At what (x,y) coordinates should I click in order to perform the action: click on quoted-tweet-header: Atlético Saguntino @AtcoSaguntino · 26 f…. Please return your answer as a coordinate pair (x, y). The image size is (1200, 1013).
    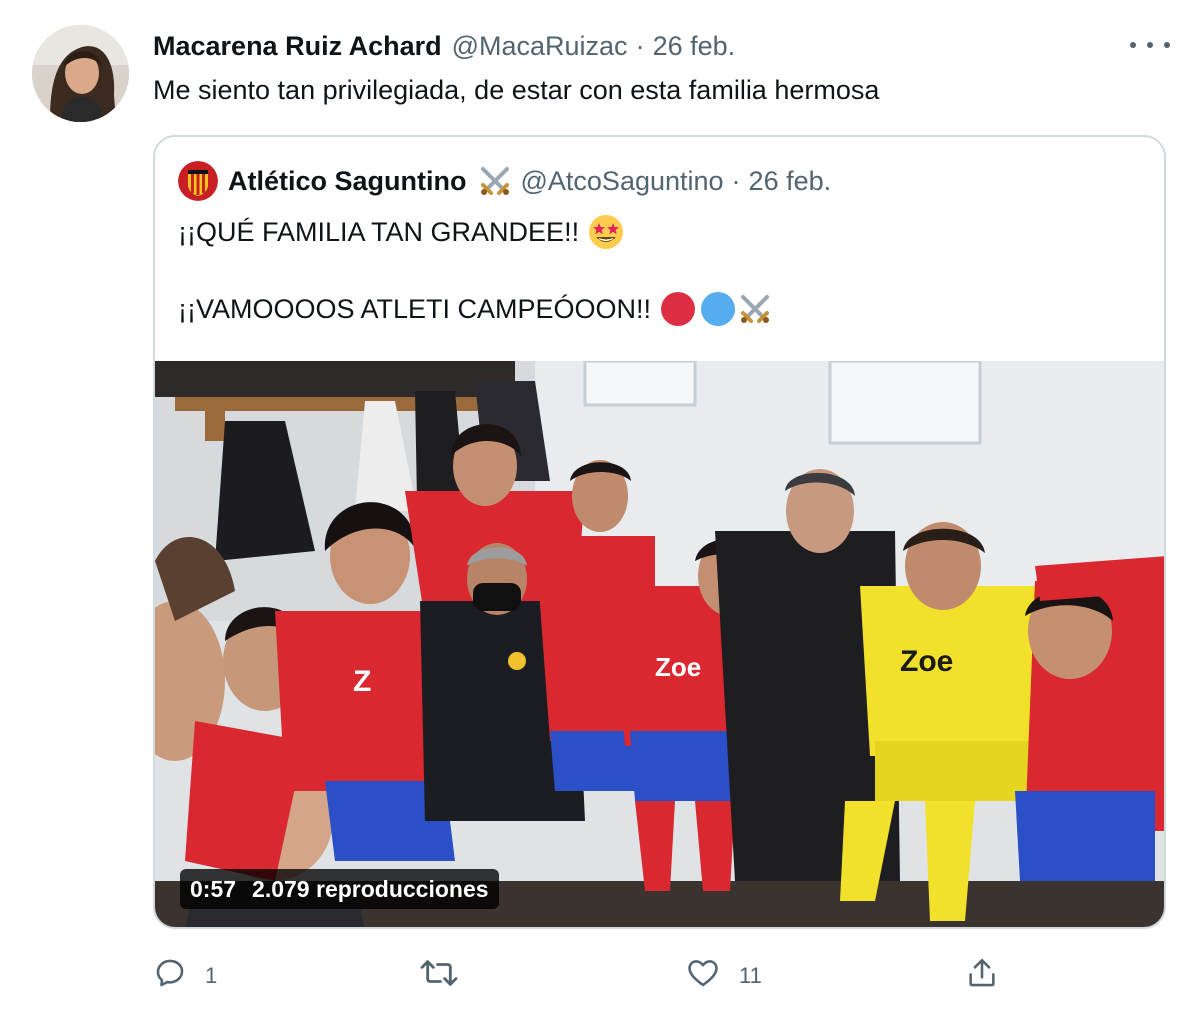
    Looking at the image, I should click on (504, 181).